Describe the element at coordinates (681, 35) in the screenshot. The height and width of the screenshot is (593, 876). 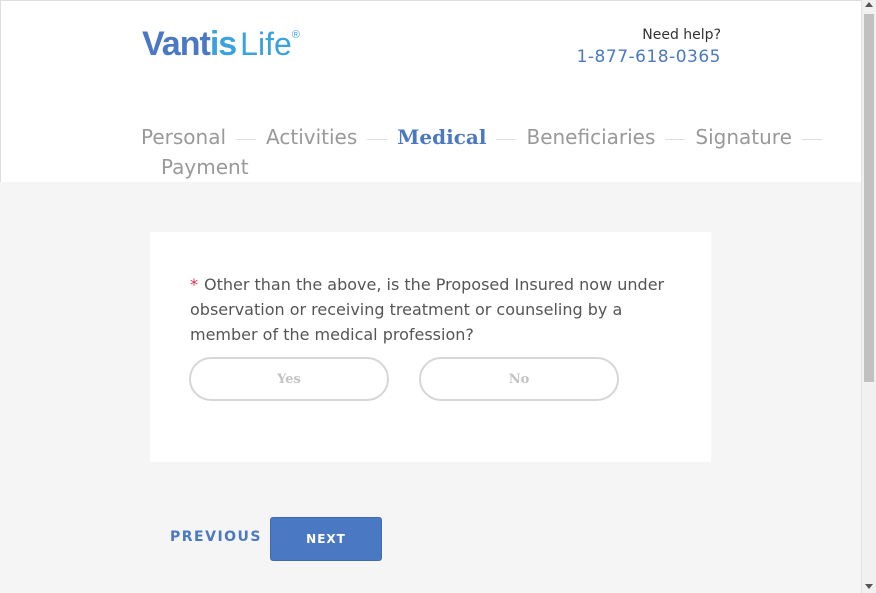
I see `help-label: Need help?` at that location.